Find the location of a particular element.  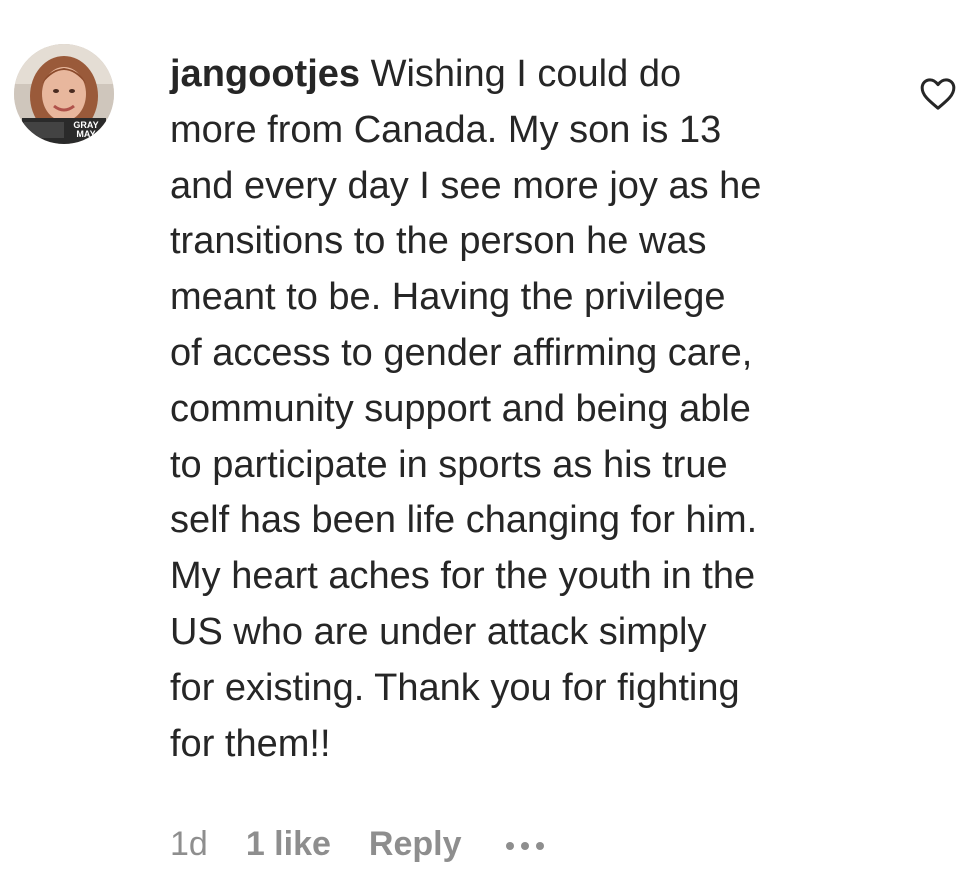

username-link: jangootjes is located at coordinates (265, 74).